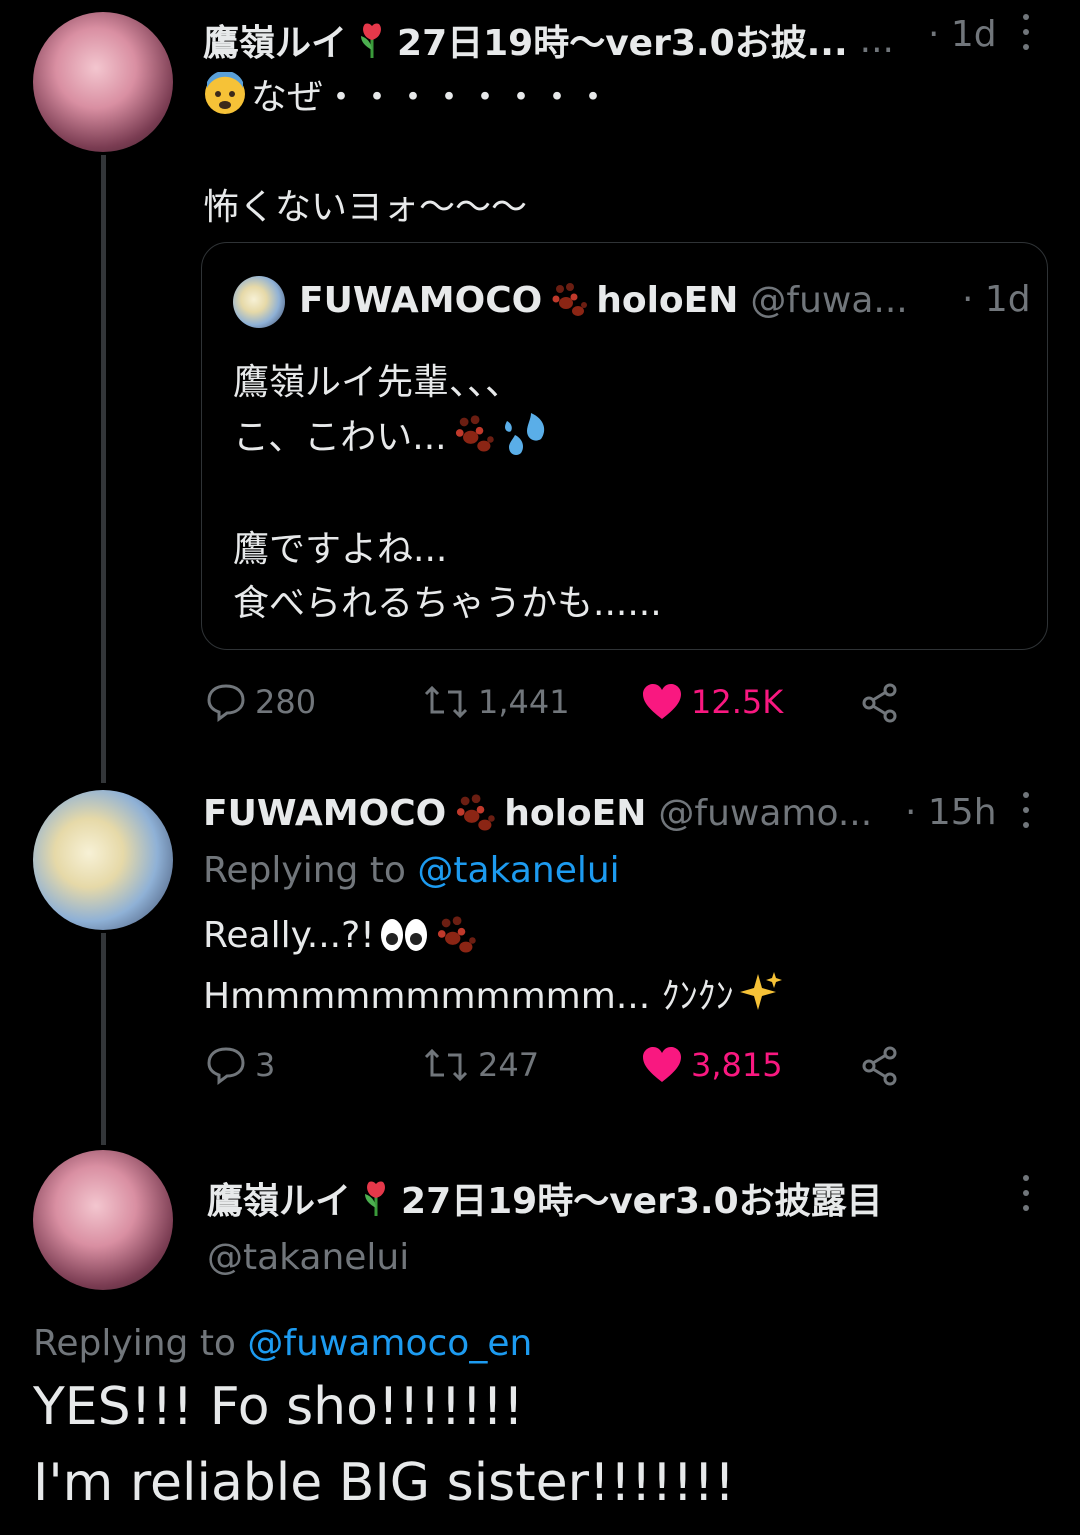 The image size is (1080, 1535). I want to click on author-name-suffix: 27日19時〜ver3.0お披露目, so click(642, 1201).